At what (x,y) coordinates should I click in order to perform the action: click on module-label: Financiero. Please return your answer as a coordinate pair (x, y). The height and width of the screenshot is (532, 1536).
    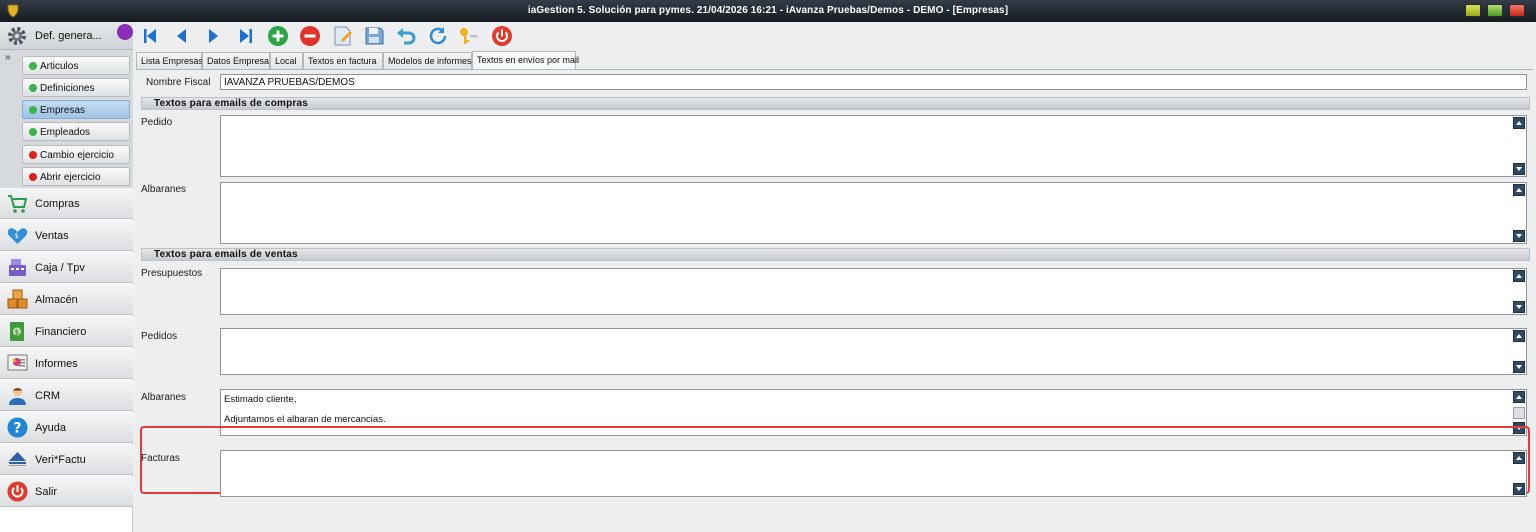
    Looking at the image, I should click on (61, 332).